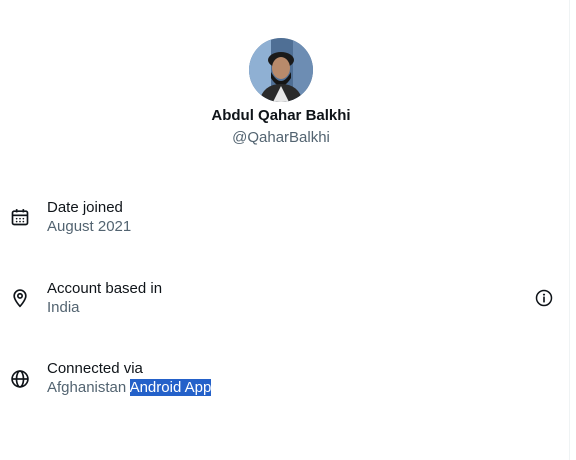  I want to click on connected-via-row: Connected via Afghanistan Android App, so click(281, 390).